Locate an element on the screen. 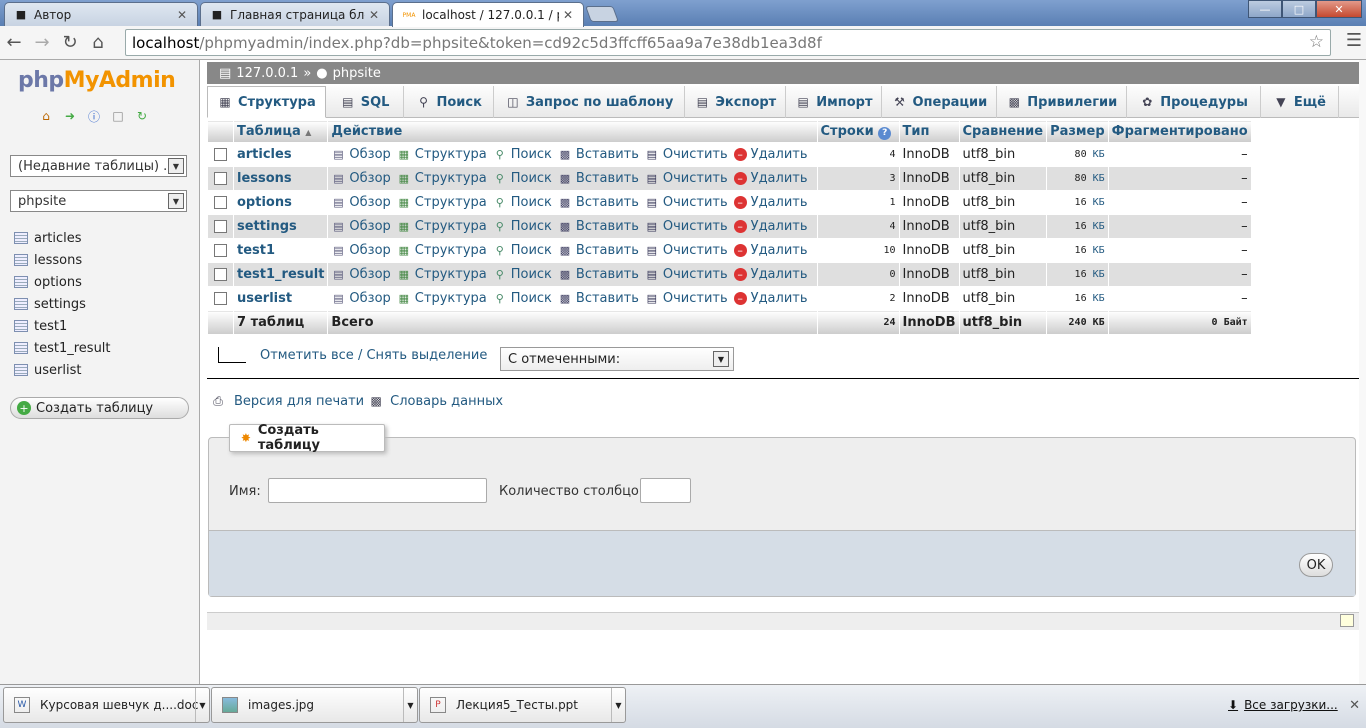 This screenshot has width=1366, height=728. tab-sql: ▤ SQL is located at coordinates (365, 102).